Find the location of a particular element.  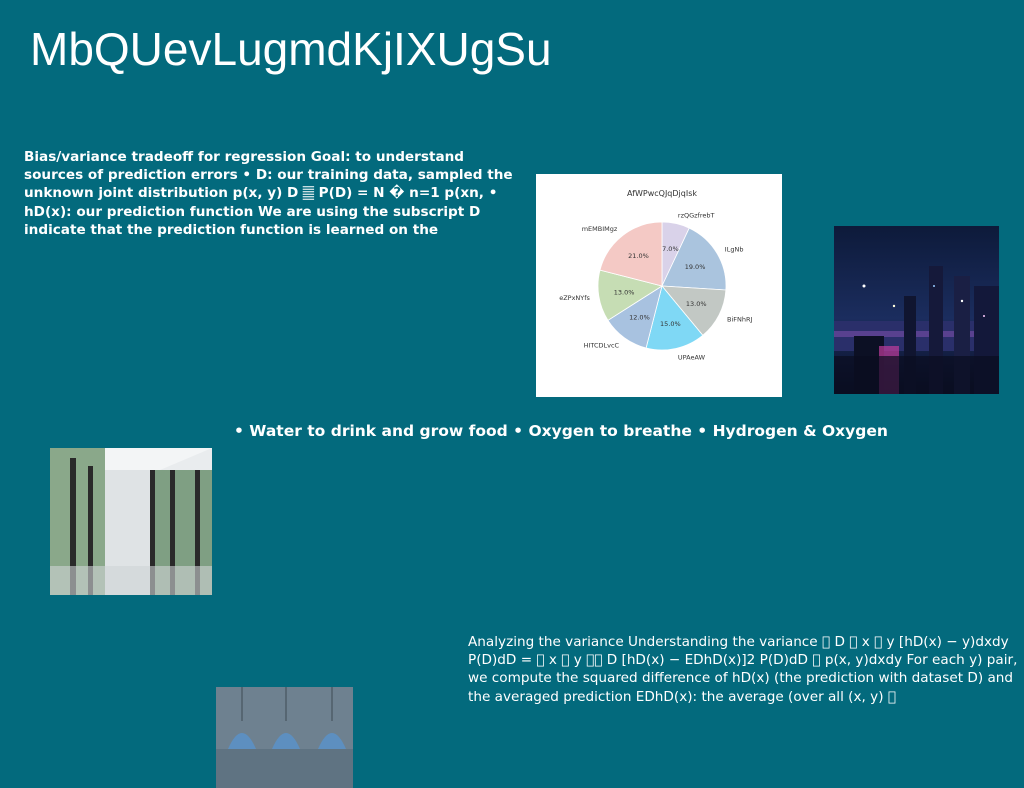

pie-category-label: HITCDLvcC is located at coordinates (602, 346).